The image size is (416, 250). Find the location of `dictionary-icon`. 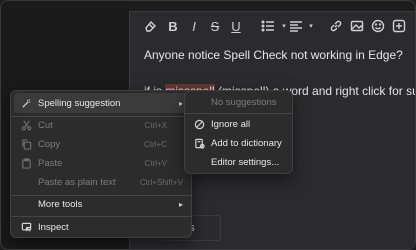

dictionary-icon is located at coordinates (199, 143).